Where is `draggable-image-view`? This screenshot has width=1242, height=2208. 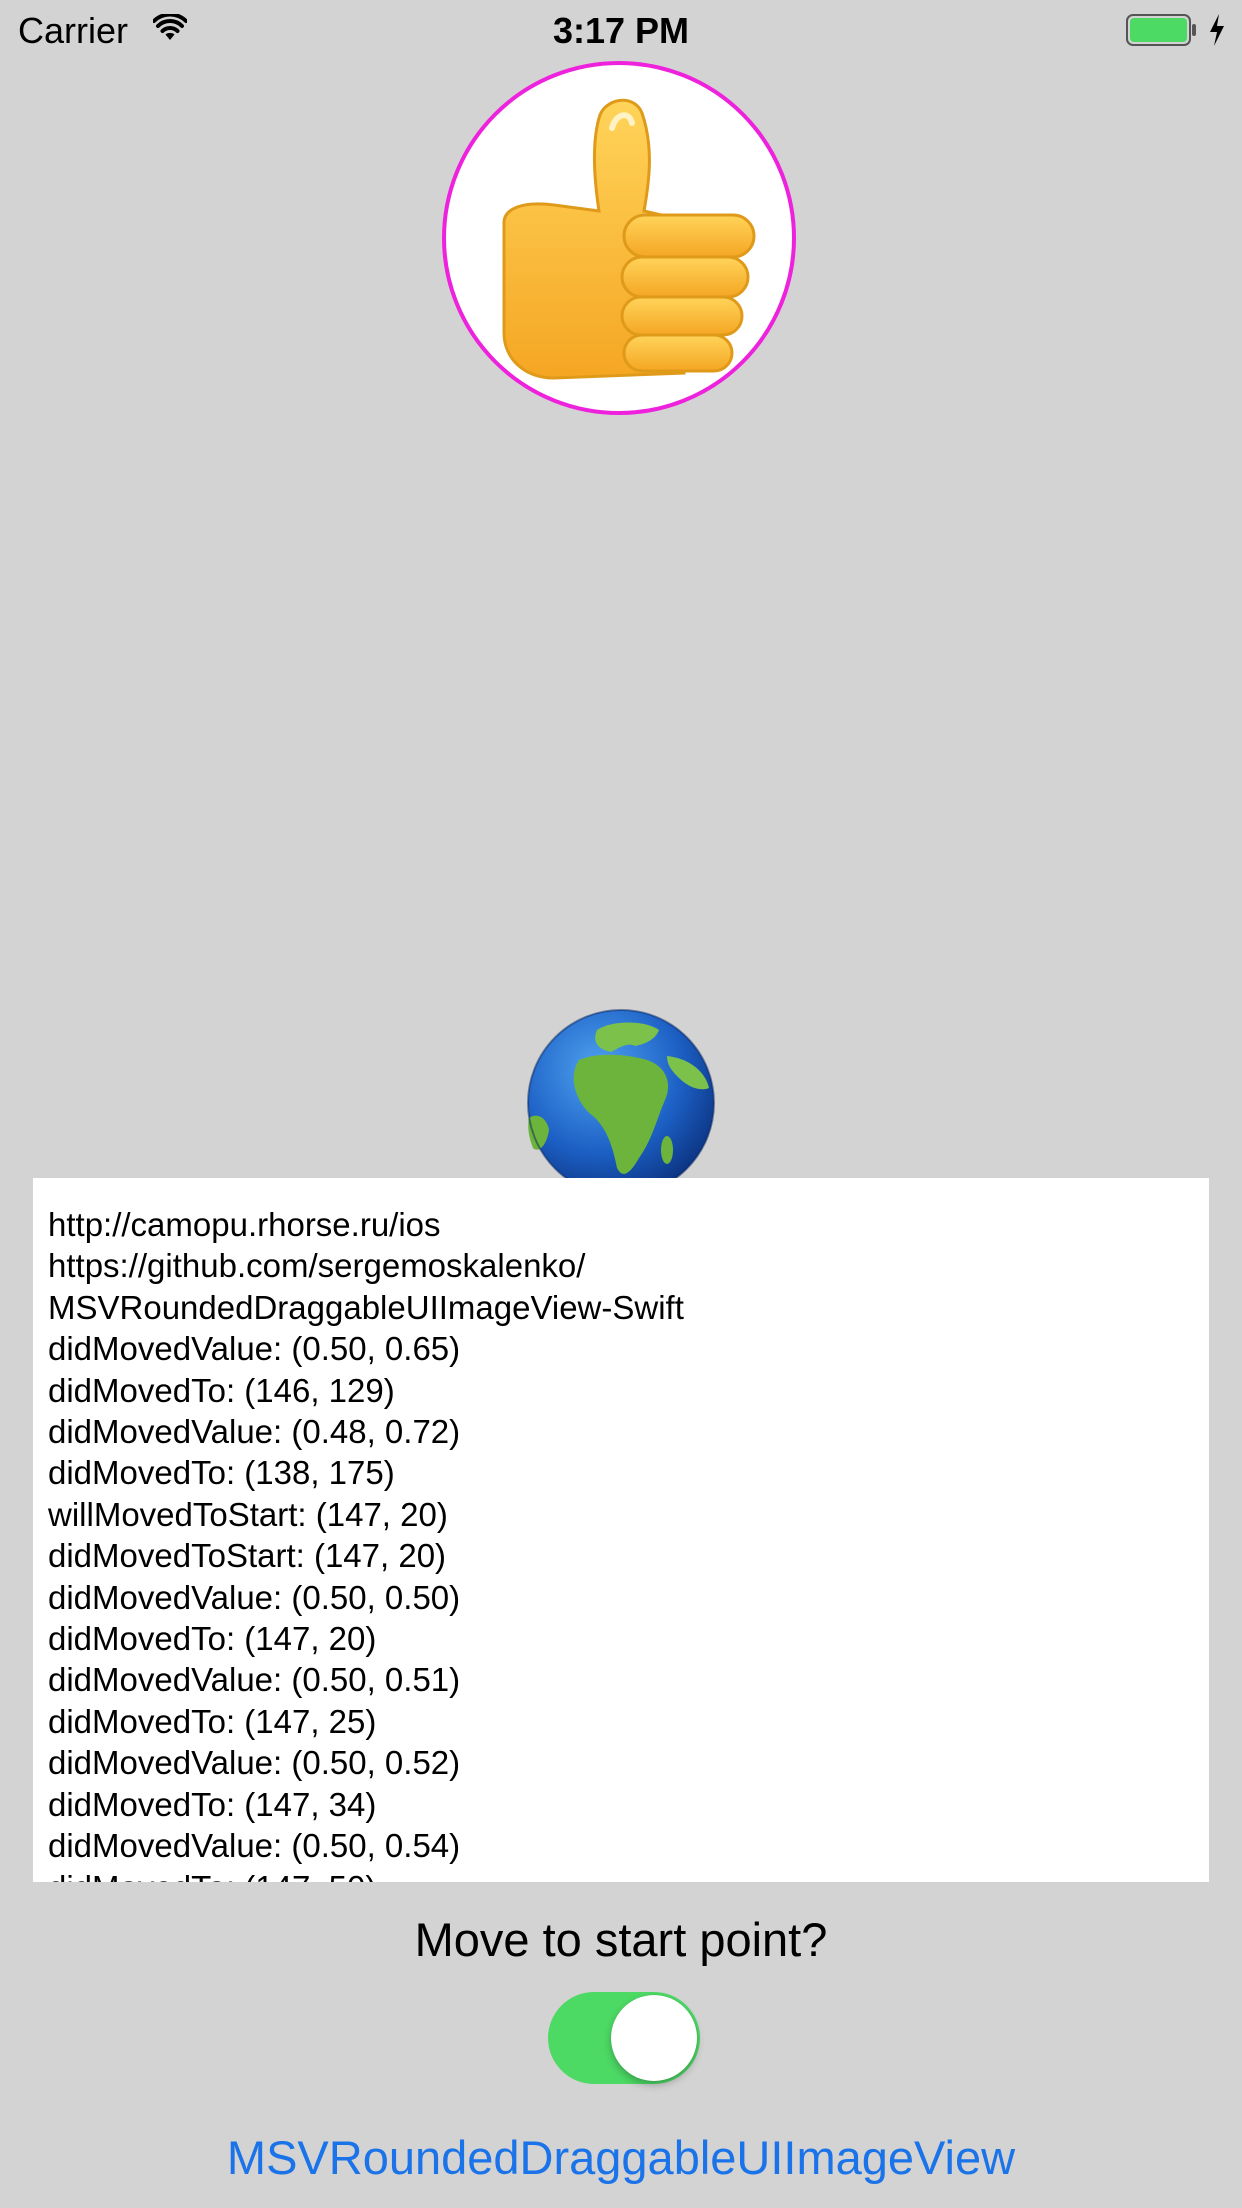
draggable-image-view is located at coordinates (619, 238).